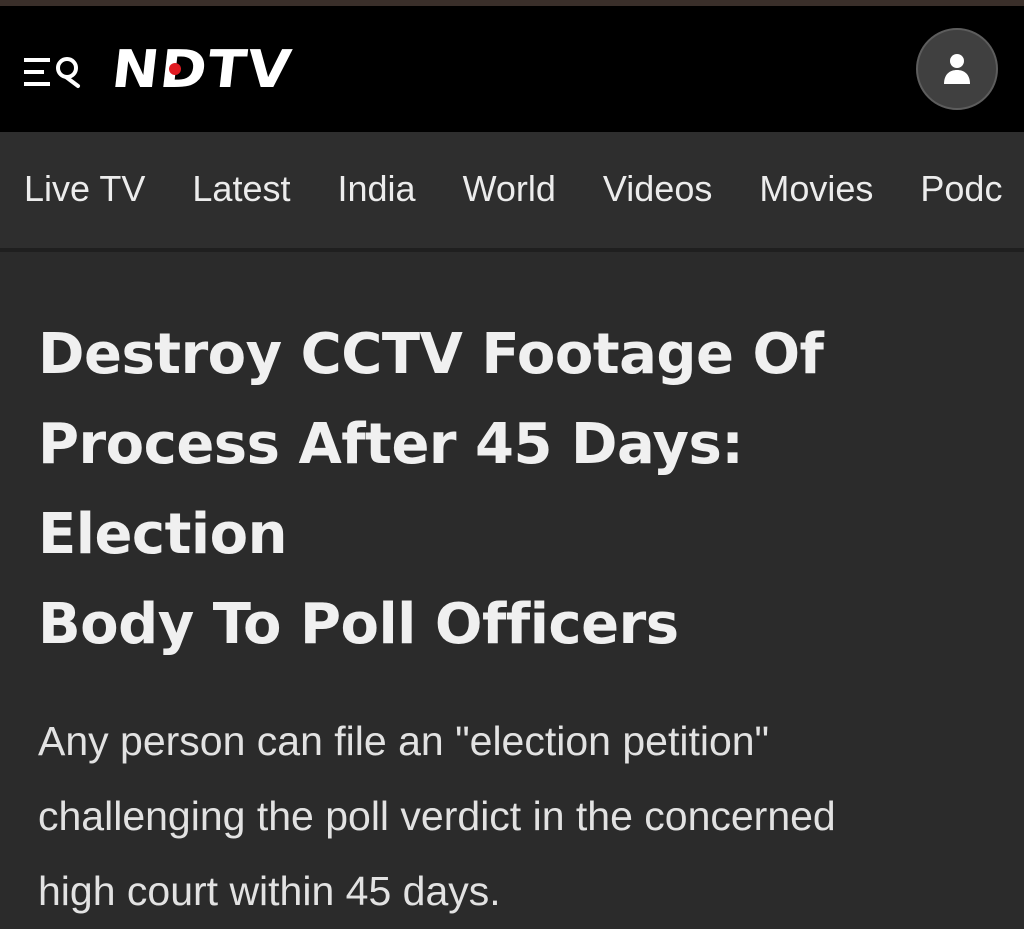 This screenshot has width=1024, height=929. What do you see at coordinates (431, 354) in the screenshot?
I see `headline-line: Destroy CCTV Footage Of` at bounding box center [431, 354].